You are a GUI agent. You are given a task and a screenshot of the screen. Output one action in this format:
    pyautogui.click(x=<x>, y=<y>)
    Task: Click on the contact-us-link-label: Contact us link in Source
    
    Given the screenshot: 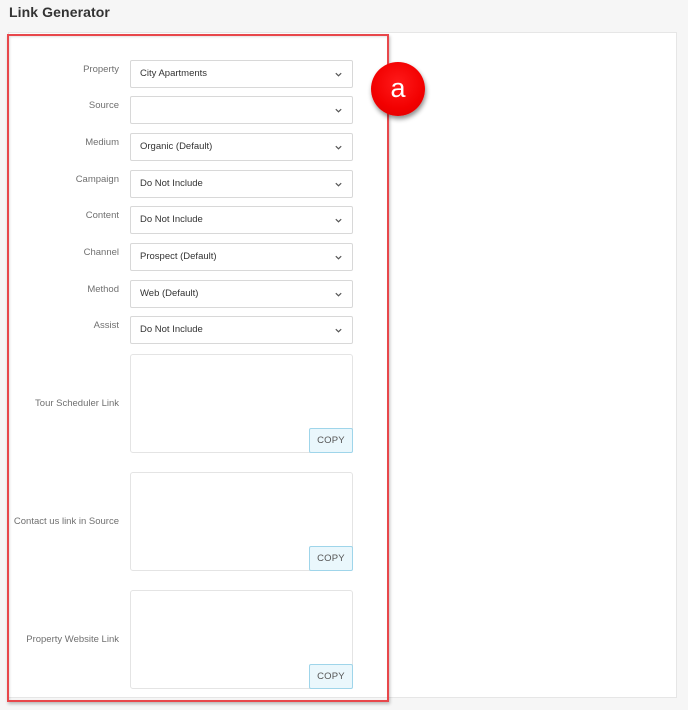 What is the action you would take?
    pyautogui.click(x=66, y=521)
    